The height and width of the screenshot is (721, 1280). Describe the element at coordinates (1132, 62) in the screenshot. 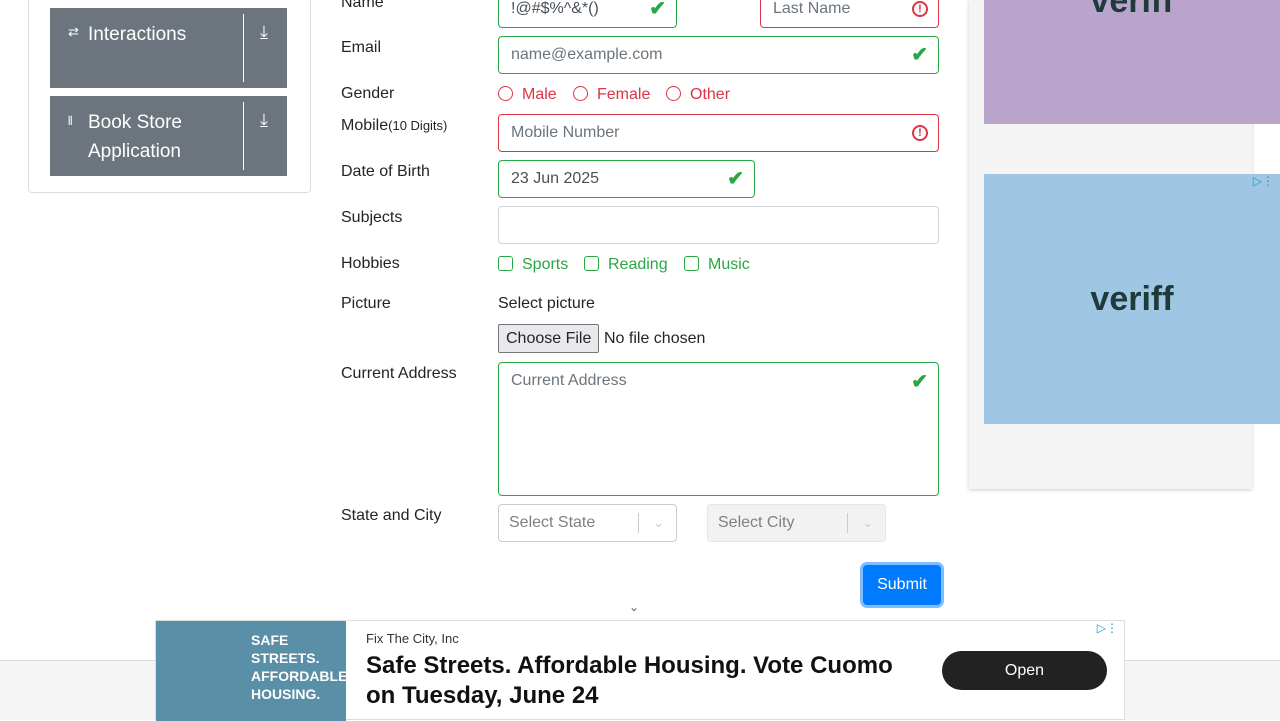

I see `side-ad-top: veriff` at that location.